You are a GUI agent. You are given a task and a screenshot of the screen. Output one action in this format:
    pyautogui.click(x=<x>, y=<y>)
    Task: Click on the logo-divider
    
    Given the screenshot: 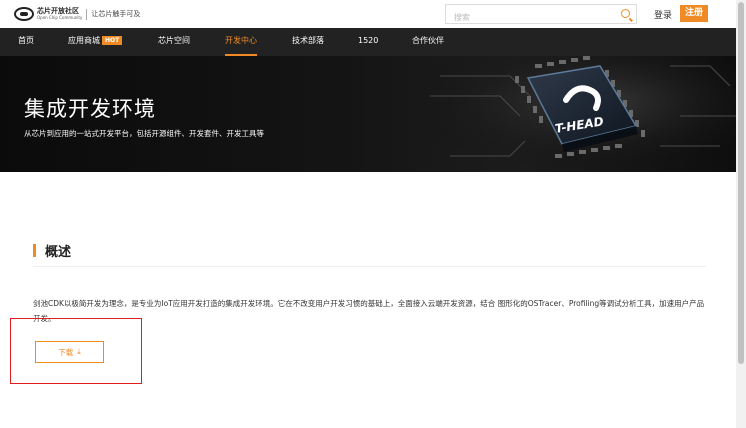 What is the action you would take?
    pyautogui.click(x=87, y=14)
    